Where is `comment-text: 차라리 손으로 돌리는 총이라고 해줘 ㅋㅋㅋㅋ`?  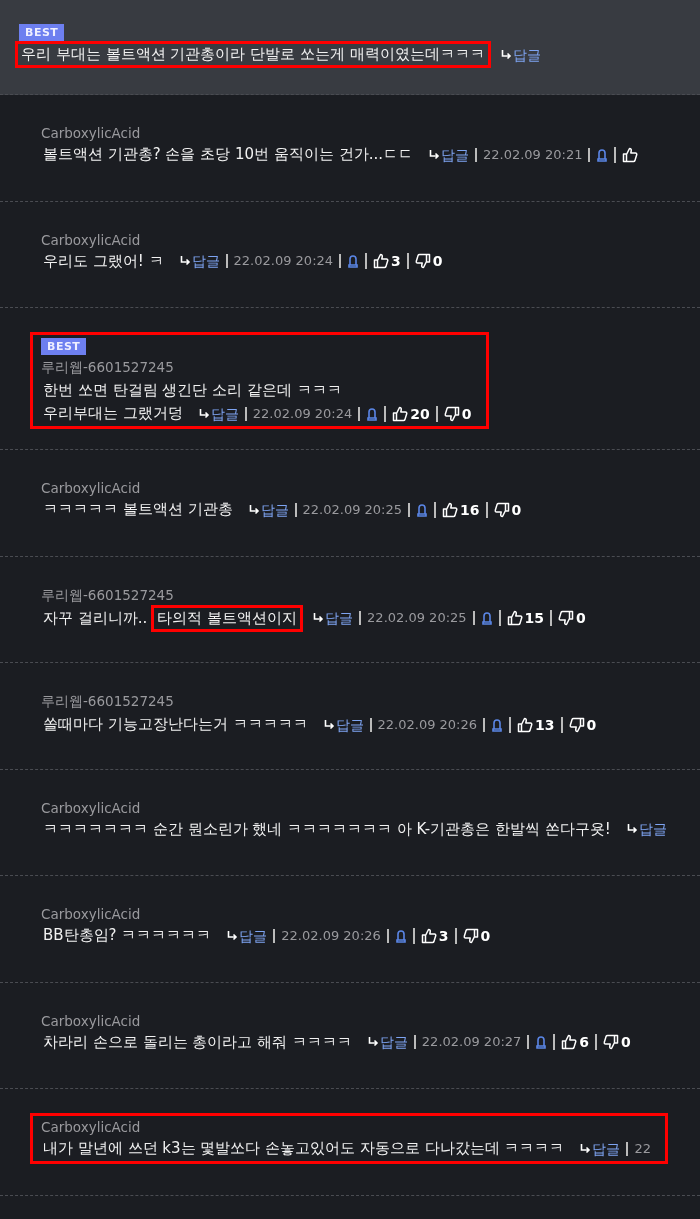
comment-text: 차라리 손으로 돌리는 총이라고 해줘 ㅋㅋㅋㅋ is located at coordinates (197, 1042).